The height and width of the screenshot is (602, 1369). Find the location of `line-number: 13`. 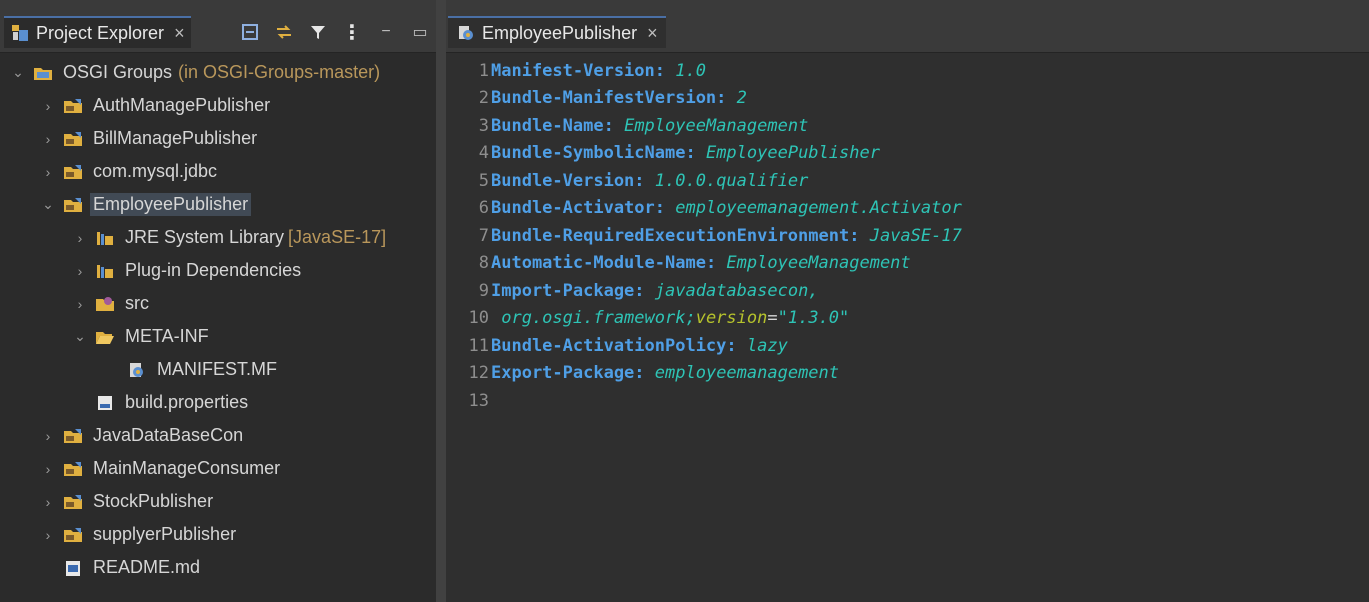

line-number: 13 is located at coordinates (478, 400).